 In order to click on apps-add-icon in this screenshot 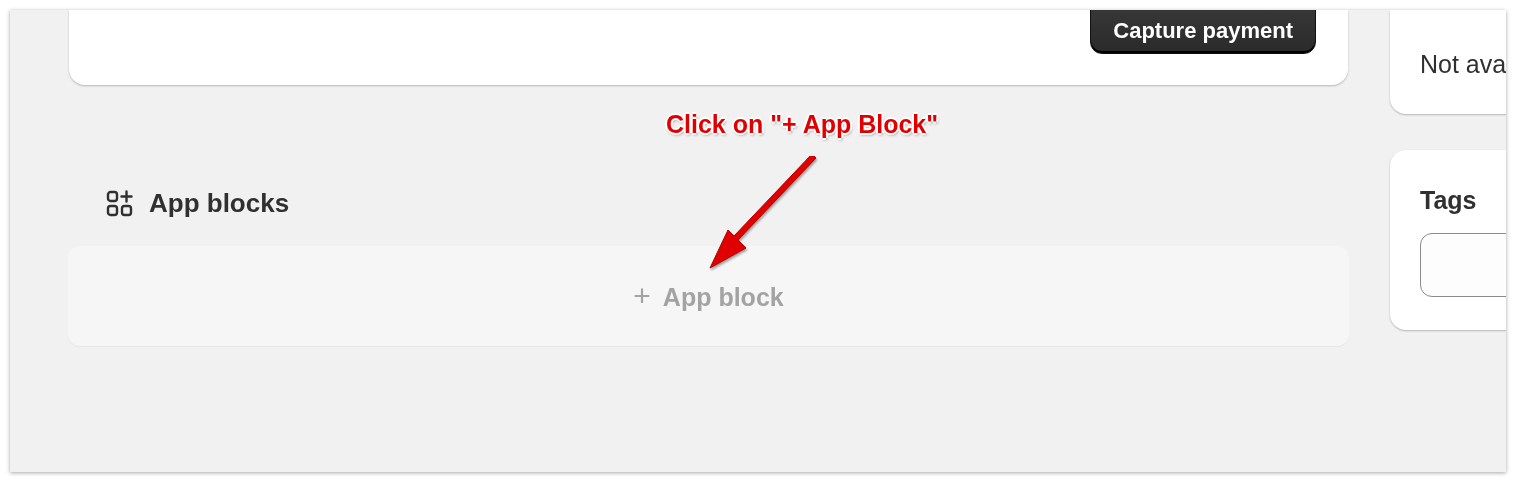, I will do `click(119, 203)`.